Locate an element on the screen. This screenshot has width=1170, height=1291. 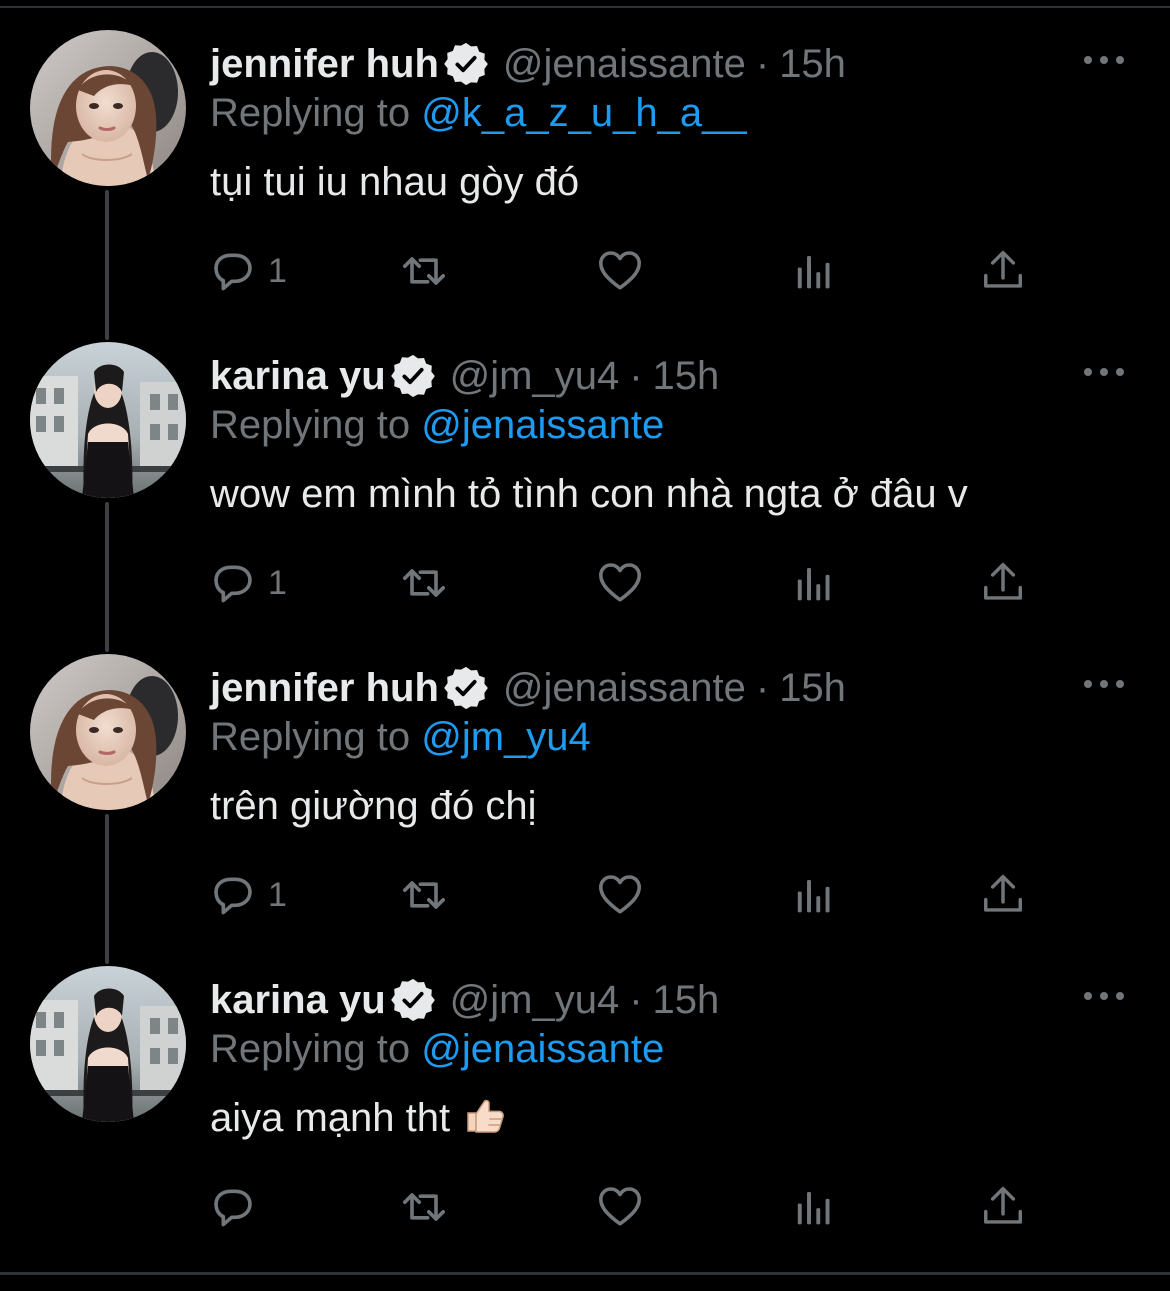
tweet-actions is located at coordinates (625, 1207).